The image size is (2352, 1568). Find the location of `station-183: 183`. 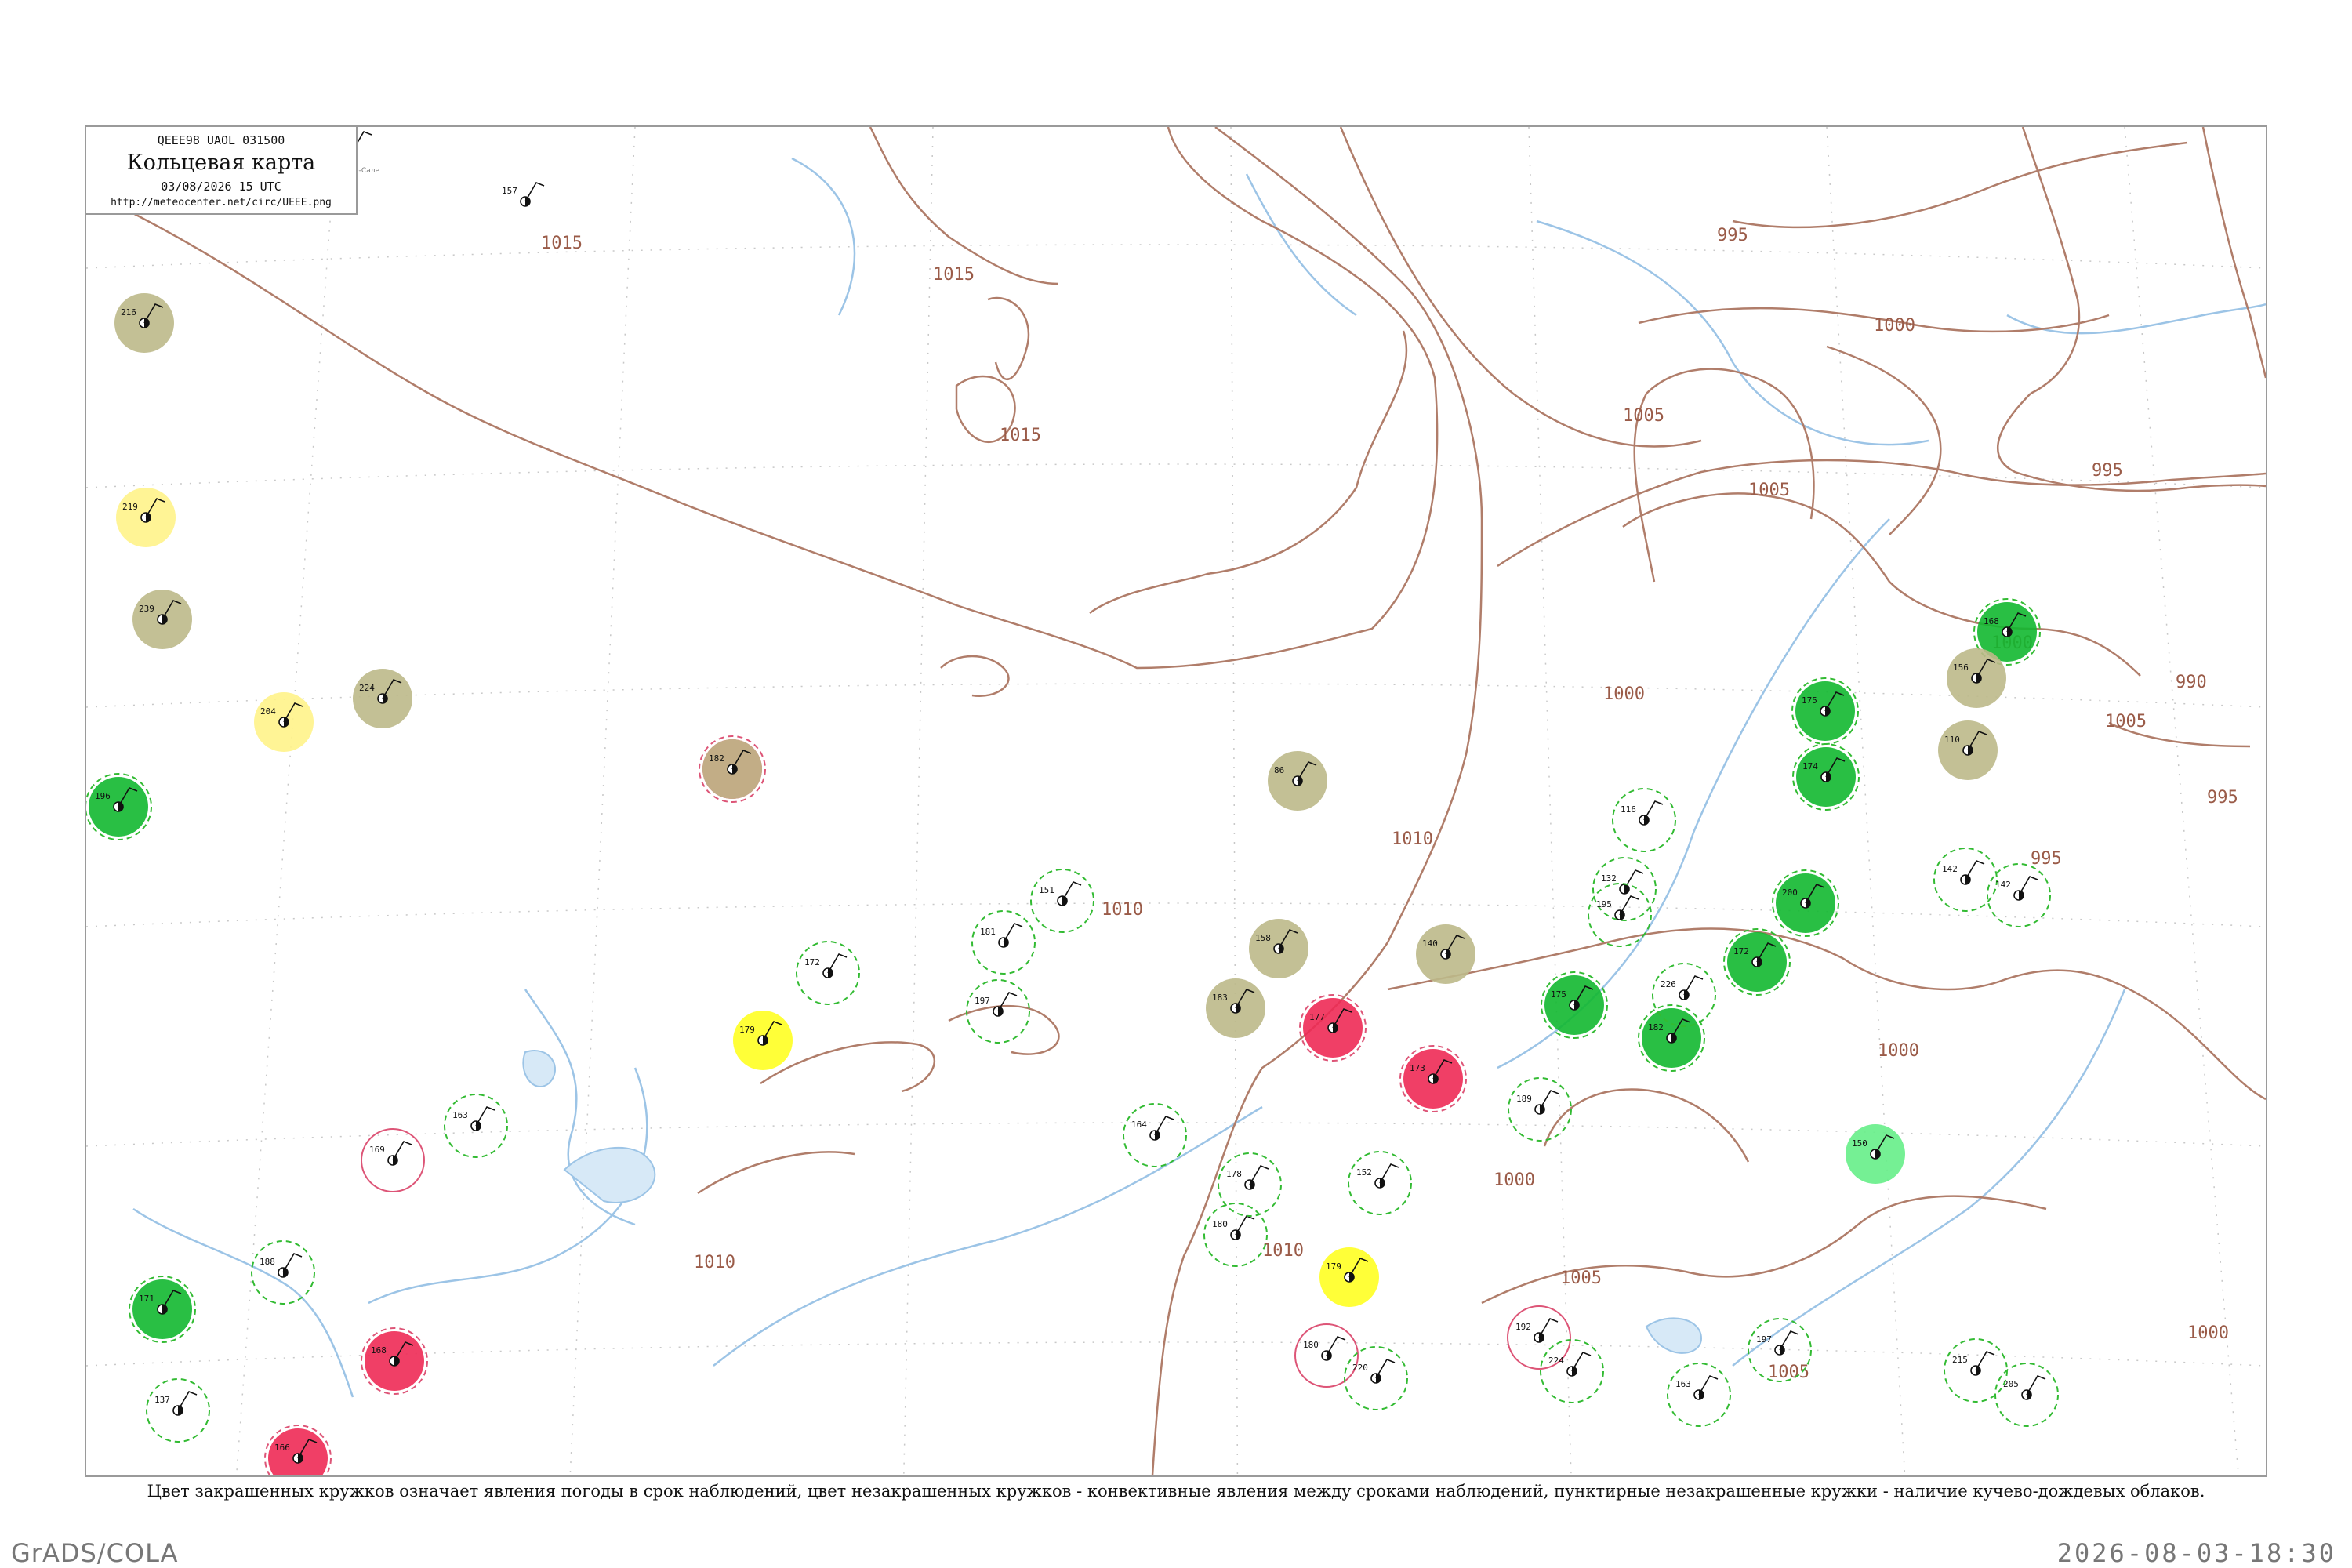

station-183: 183 is located at coordinates (1235, 1008).